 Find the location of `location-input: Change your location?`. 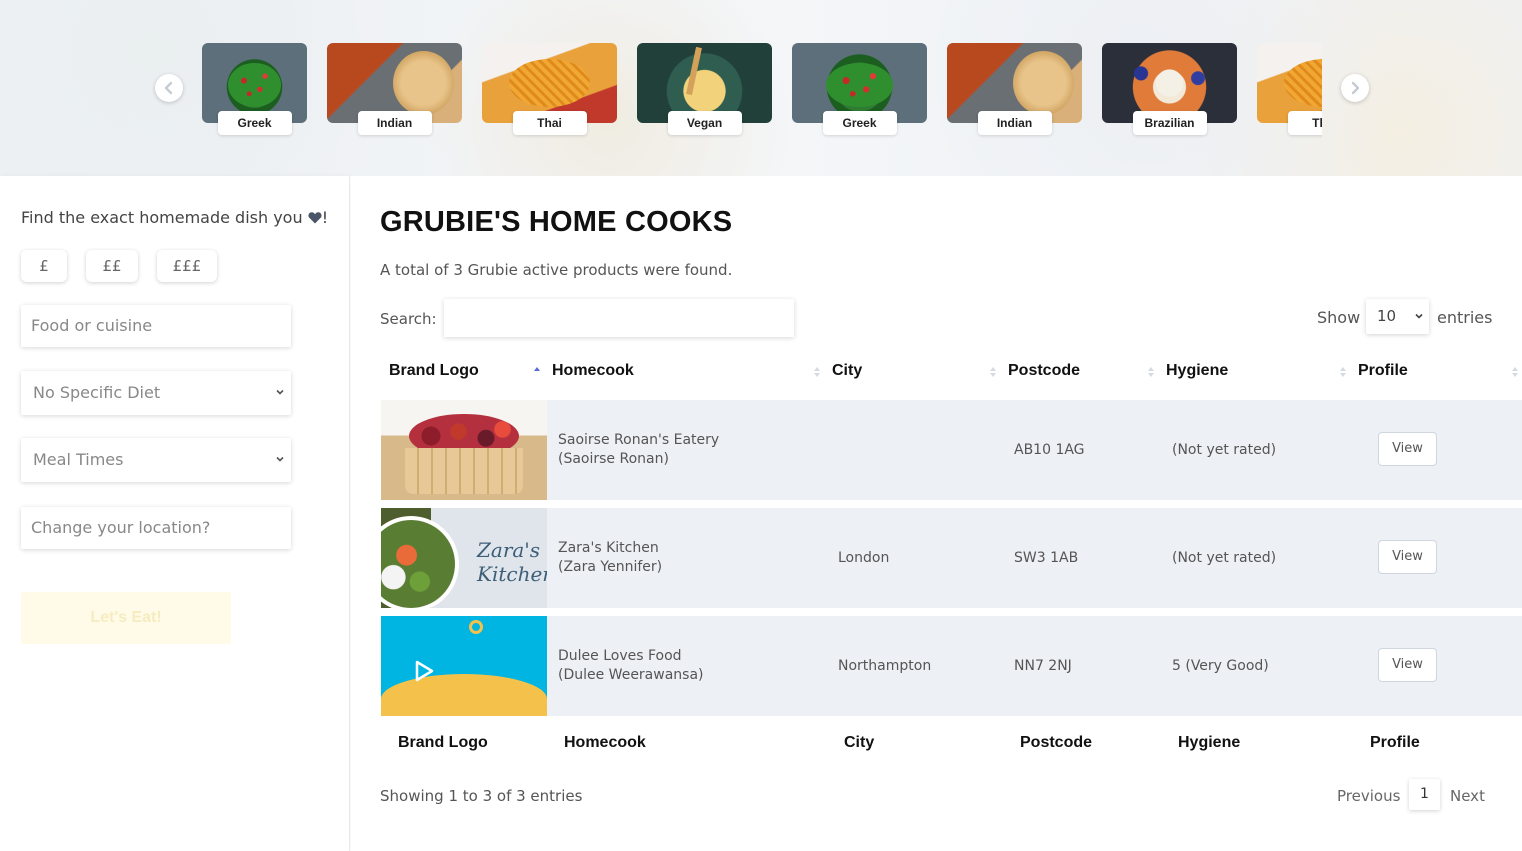

location-input: Change your location? is located at coordinates (156, 528).